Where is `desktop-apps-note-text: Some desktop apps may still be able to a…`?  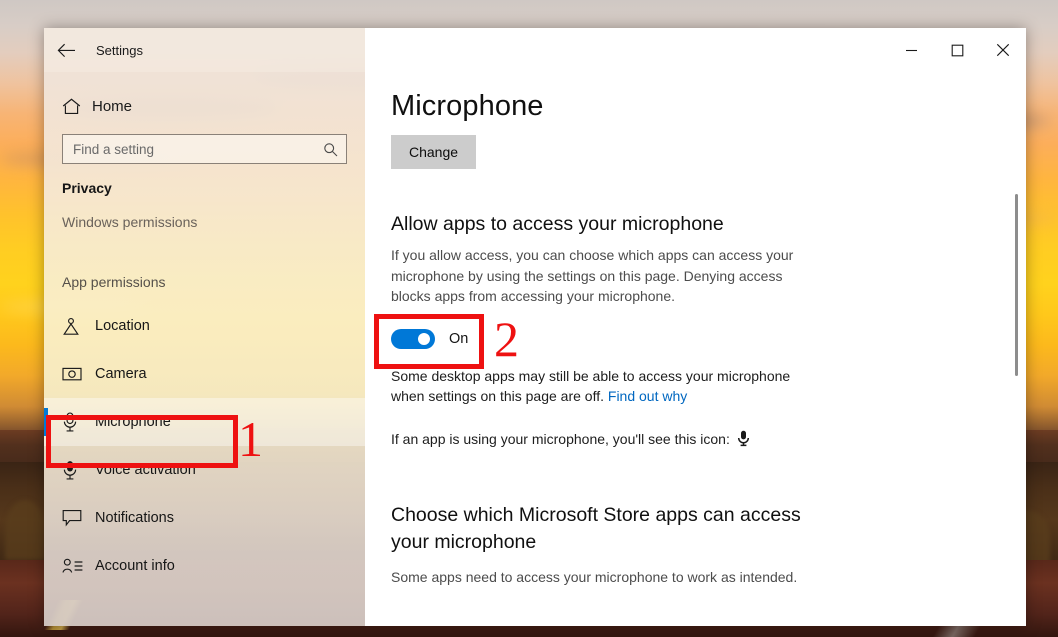
desktop-apps-note-text: Some desktop apps may still be able to a… is located at coordinates (591, 386).